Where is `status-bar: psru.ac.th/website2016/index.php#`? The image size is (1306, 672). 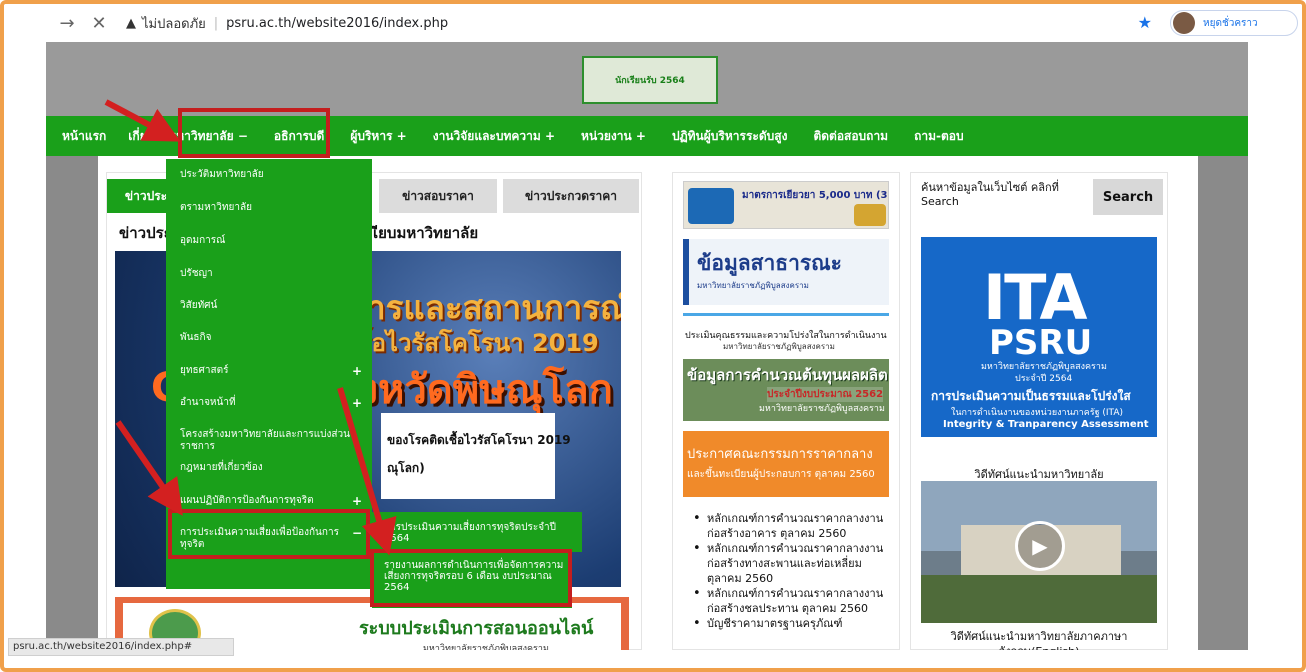
status-bar: psru.ac.th/website2016/index.php# is located at coordinates (121, 647).